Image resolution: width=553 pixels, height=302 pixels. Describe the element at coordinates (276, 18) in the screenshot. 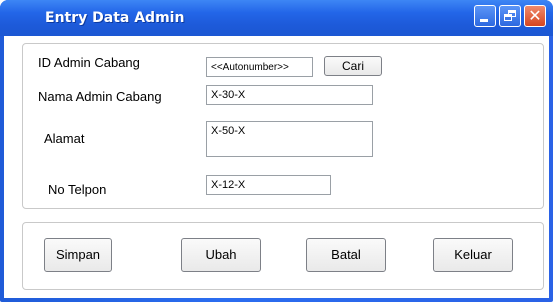

I see `title-bar: Entry Data Admin ✕` at that location.